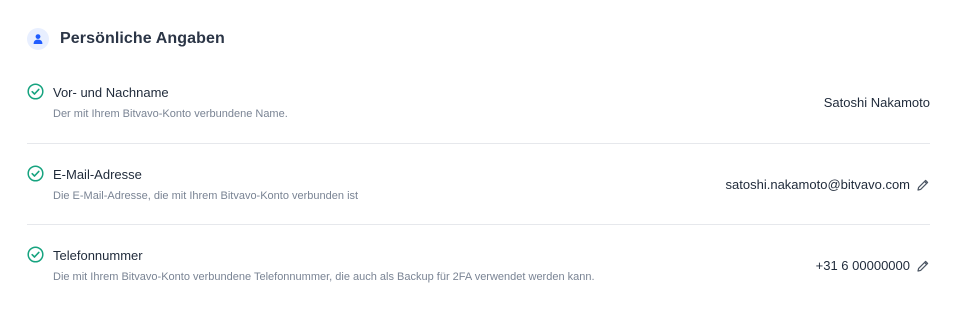 The image size is (957, 317). What do you see at coordinates (862, 265) in the screenshot?
I see `field-value-phone: +31 6 00000000` at bounding box center [862, 265].